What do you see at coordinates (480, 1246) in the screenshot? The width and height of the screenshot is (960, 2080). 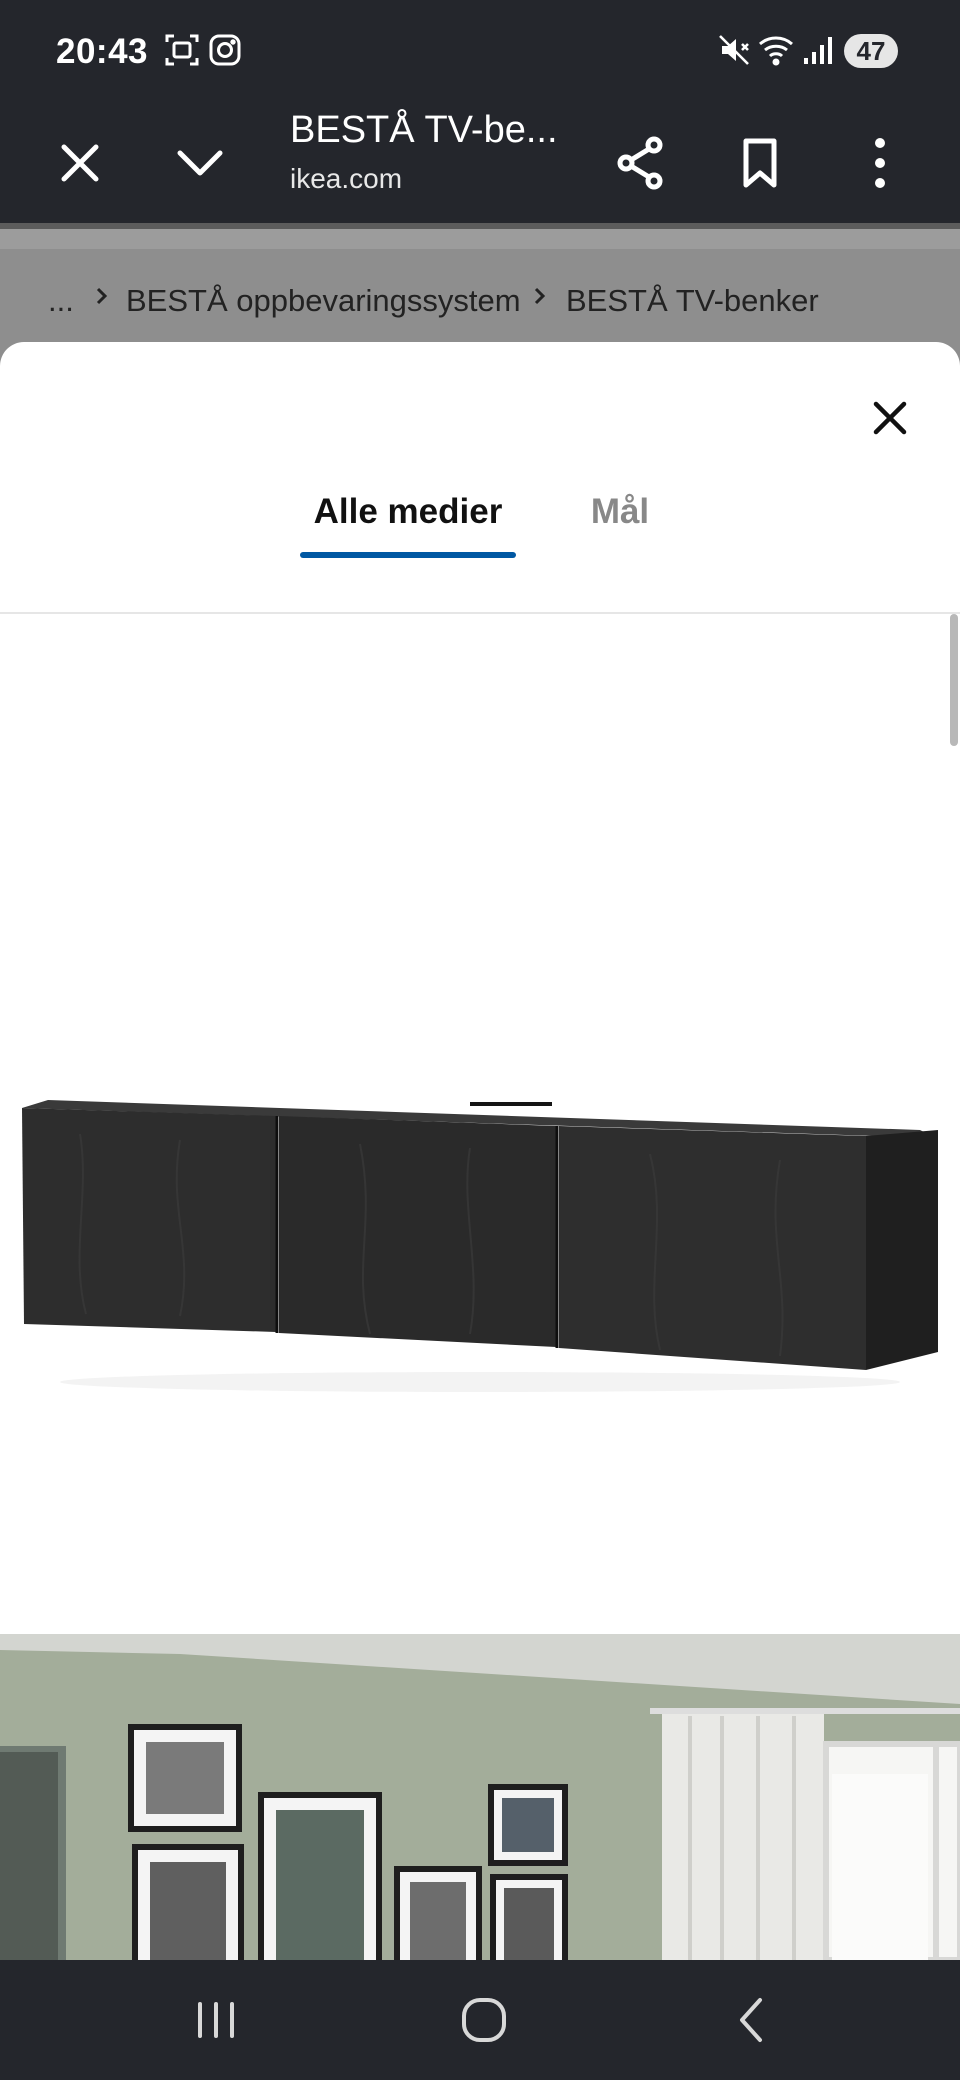 I see `tv-bench-image` at bounding box center [480, 1246].